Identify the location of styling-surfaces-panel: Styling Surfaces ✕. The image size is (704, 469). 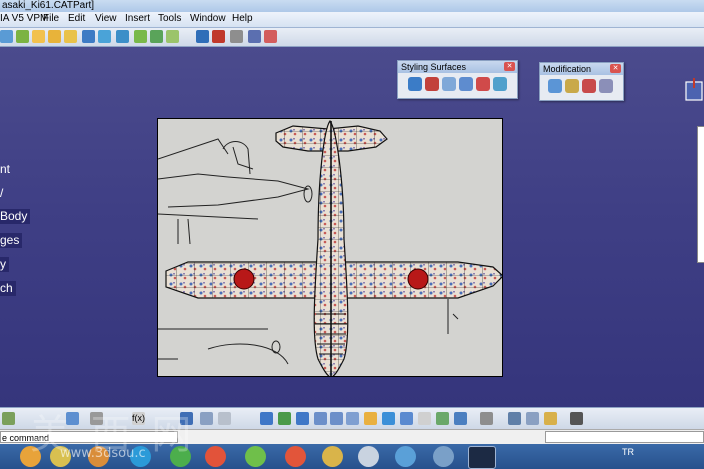
(457, 79).